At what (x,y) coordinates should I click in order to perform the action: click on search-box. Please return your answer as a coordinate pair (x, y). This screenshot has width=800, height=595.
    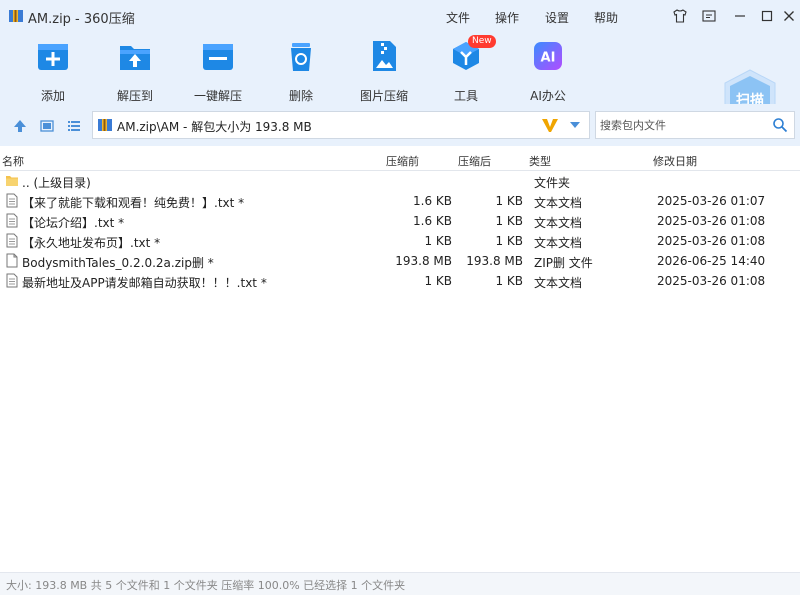
    Looking at the image, I should click on (695, 125).